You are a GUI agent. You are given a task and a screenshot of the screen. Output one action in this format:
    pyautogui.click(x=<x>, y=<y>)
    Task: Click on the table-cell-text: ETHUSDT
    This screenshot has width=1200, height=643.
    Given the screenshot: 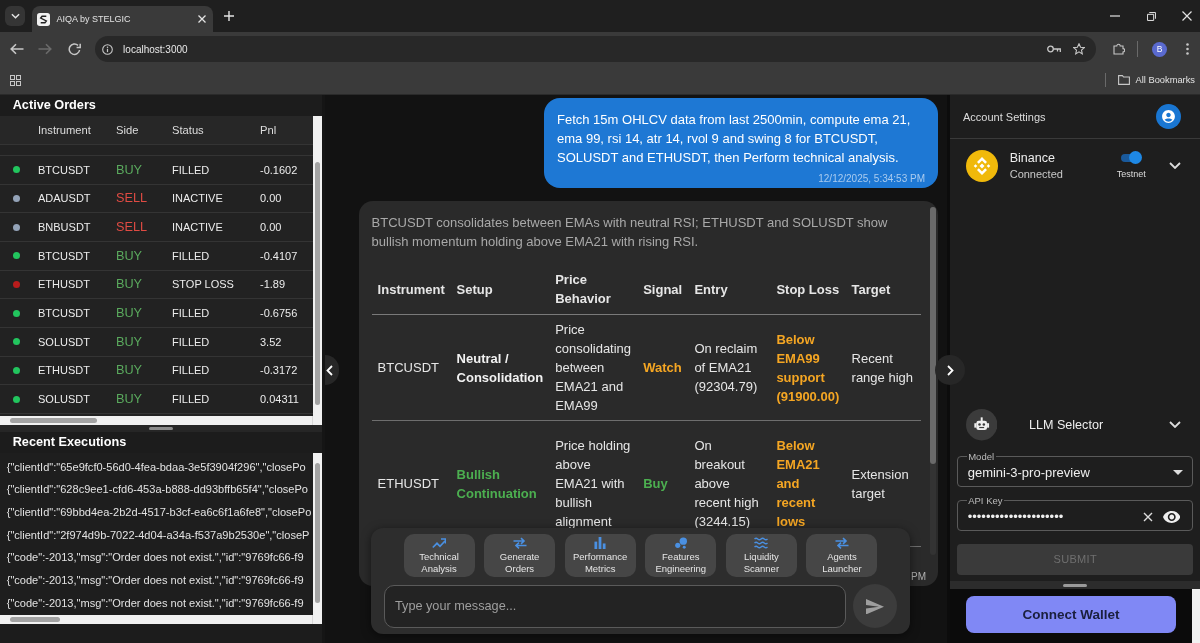 What is the action you would take?
    pyautogui.click(x=64, y=370)
    